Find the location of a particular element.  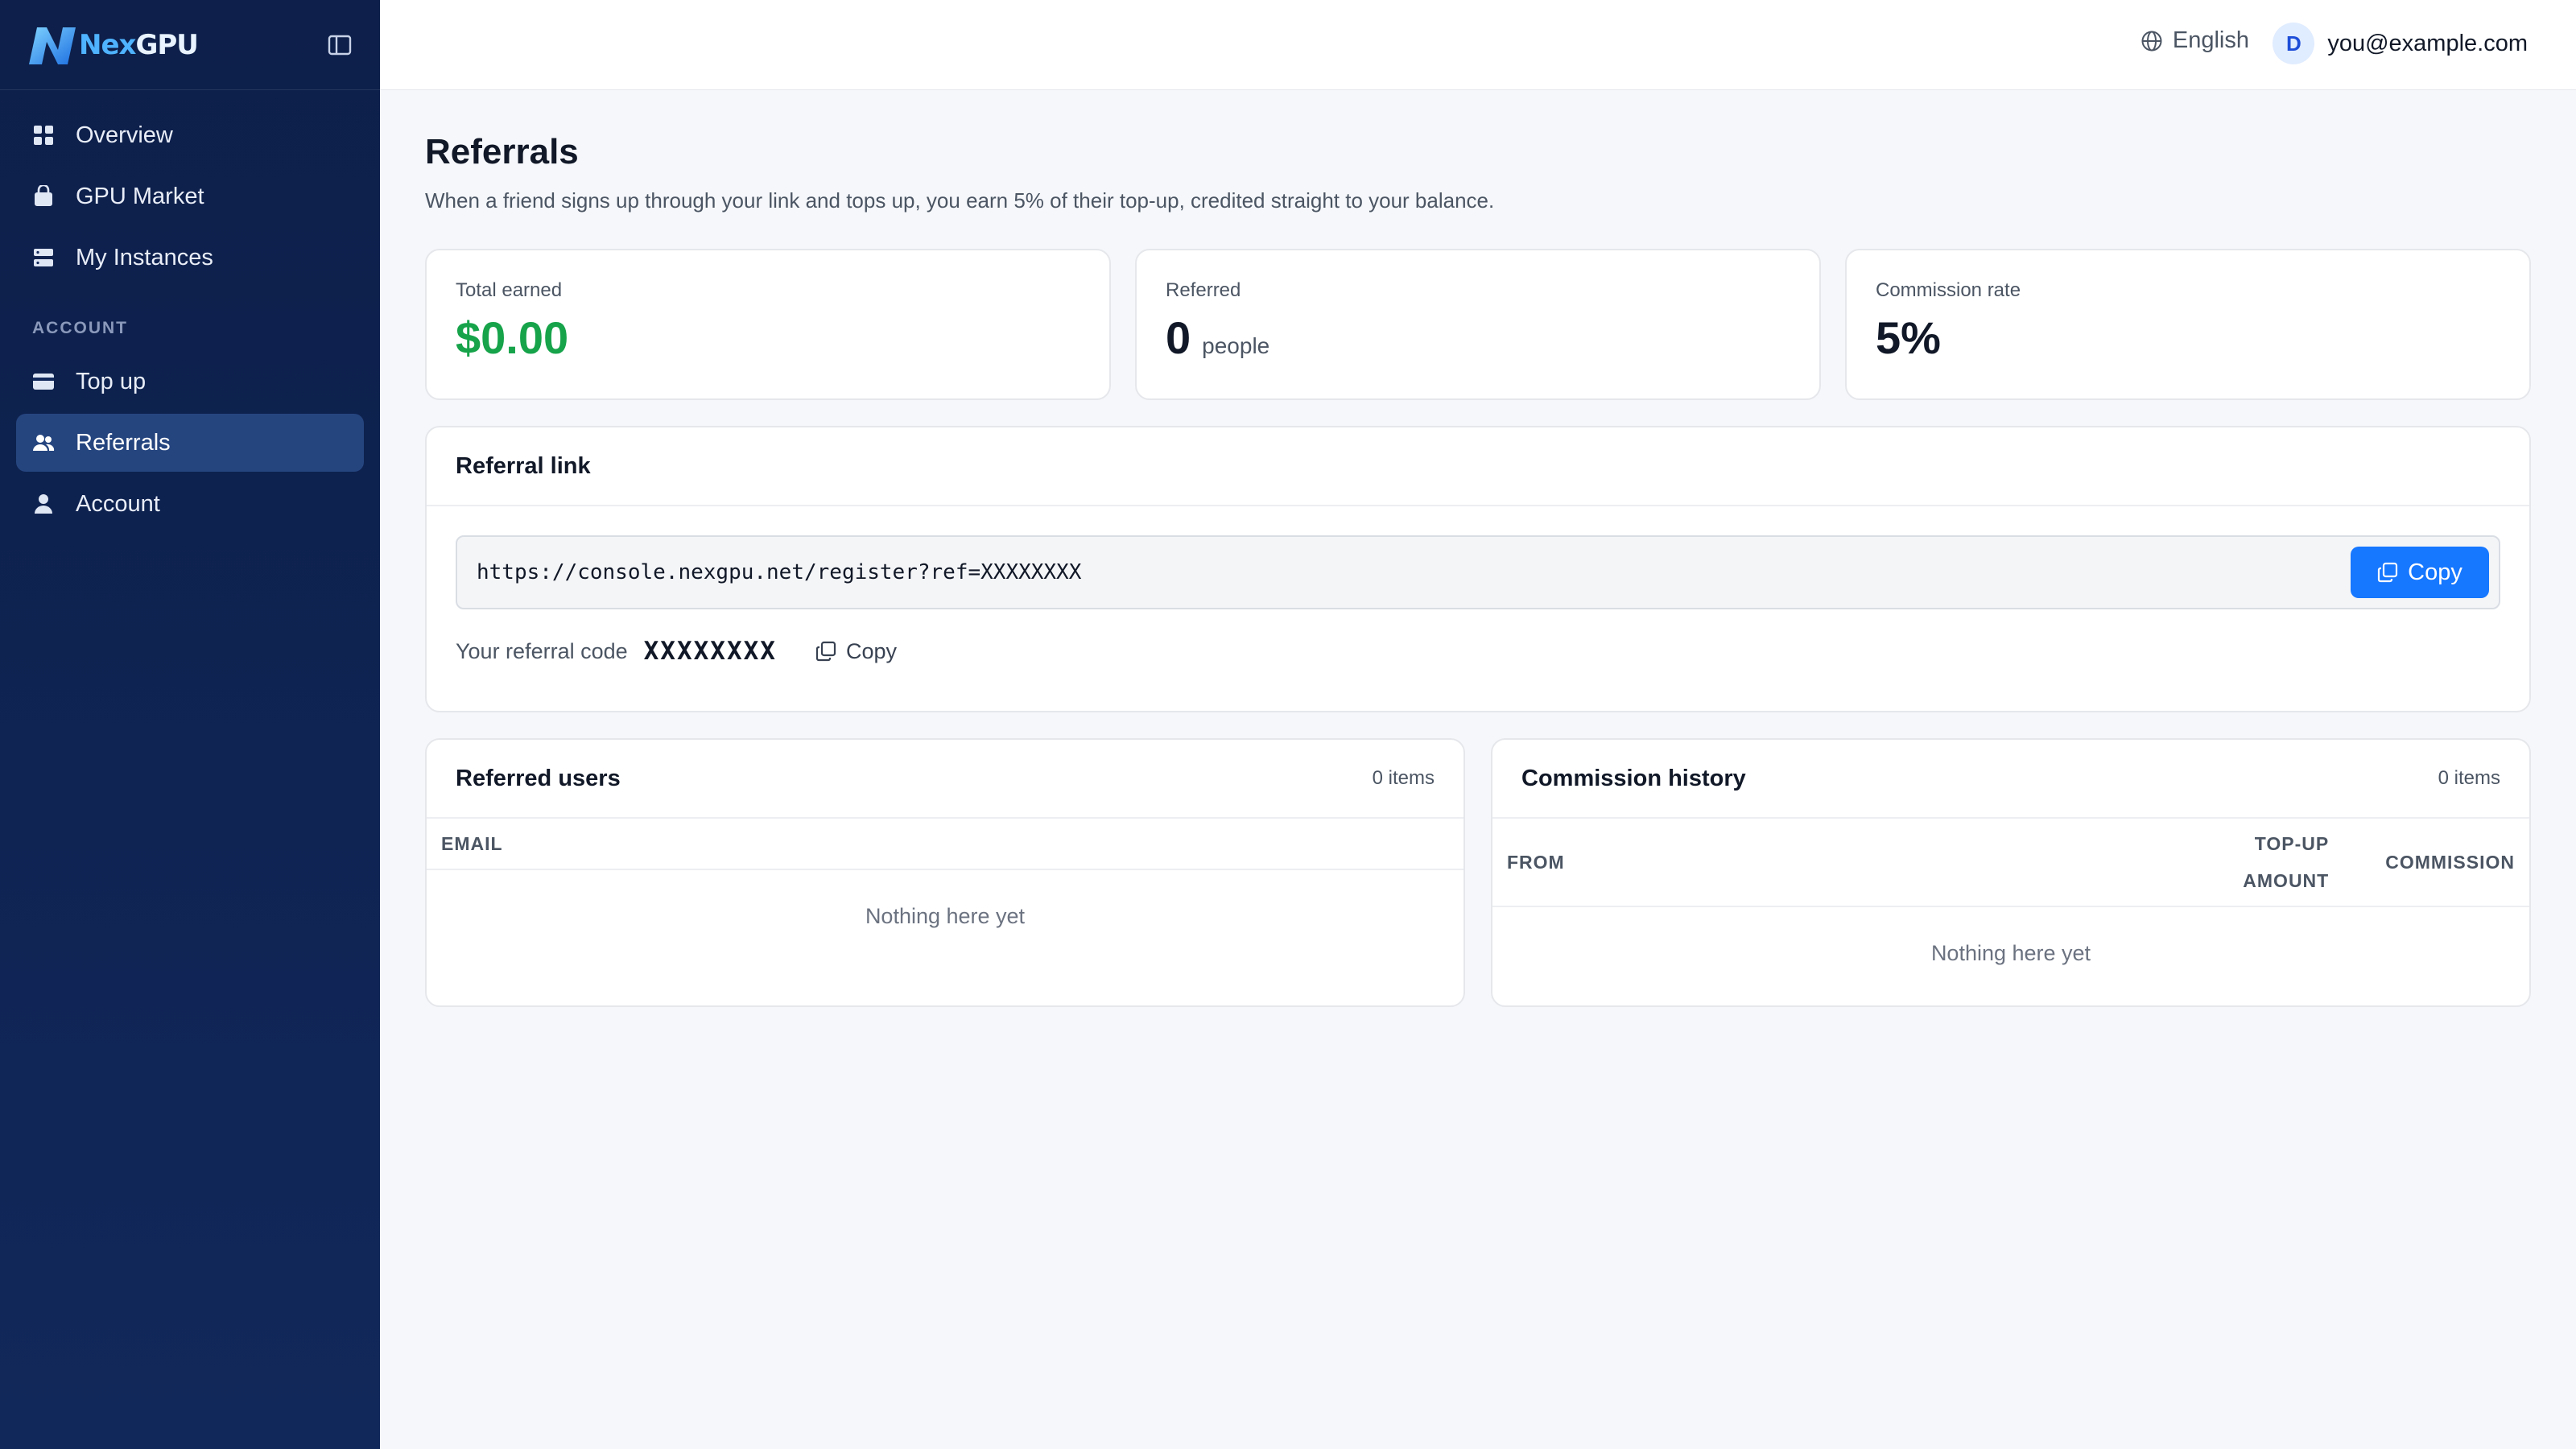

table-header: FROM TOP-UP AMOUNT COMMISSION is located at coordinates (2011, 863).